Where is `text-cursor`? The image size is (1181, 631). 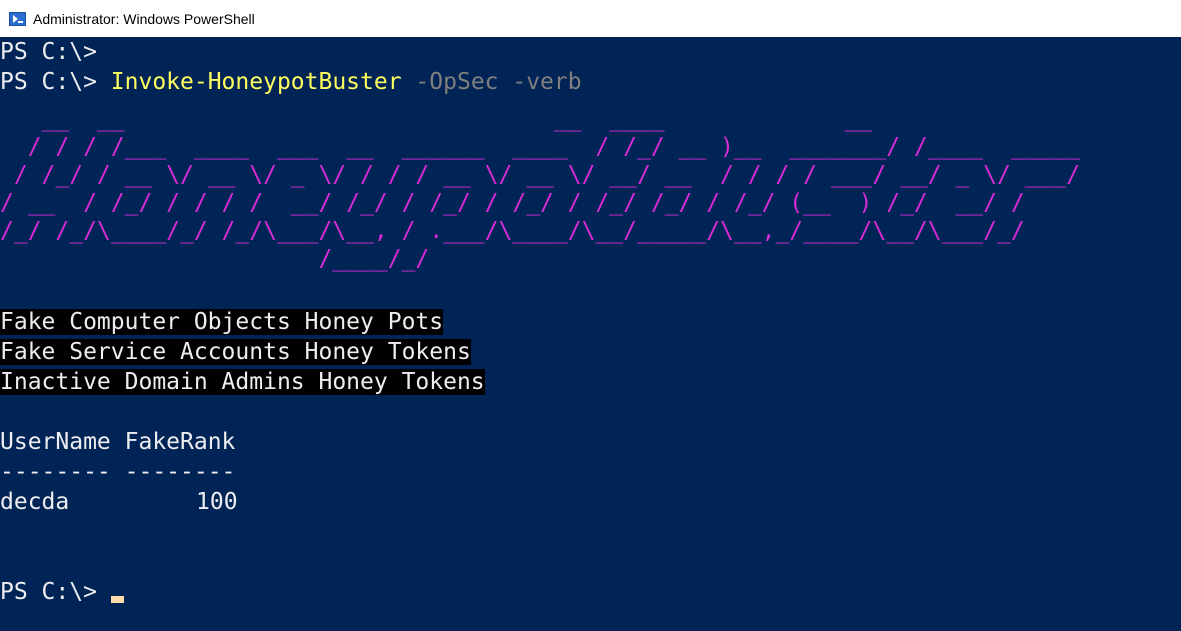 text-cursor is located at coordinates (117, 599).